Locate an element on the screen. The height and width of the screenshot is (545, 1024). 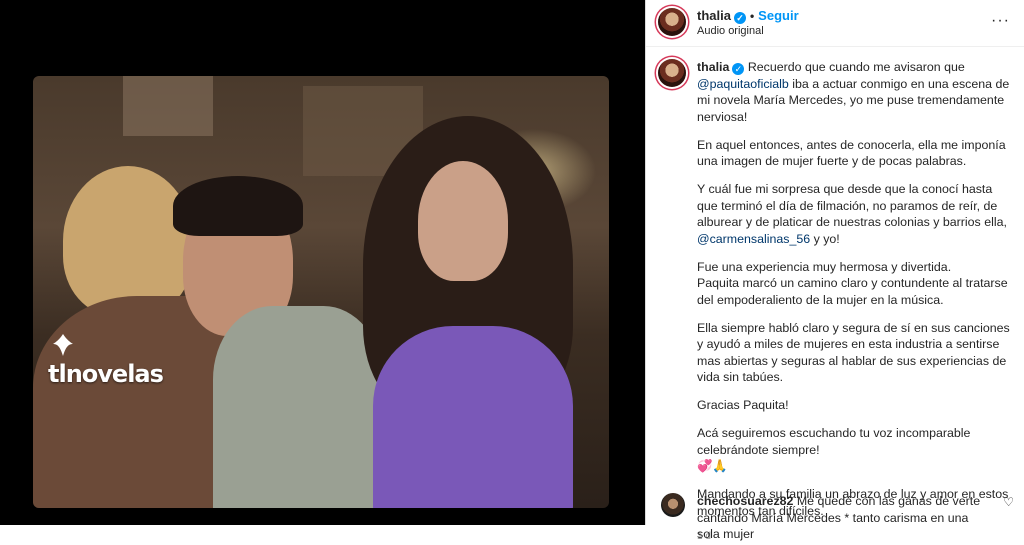
person-left-head is located at coordinates (128, 241).